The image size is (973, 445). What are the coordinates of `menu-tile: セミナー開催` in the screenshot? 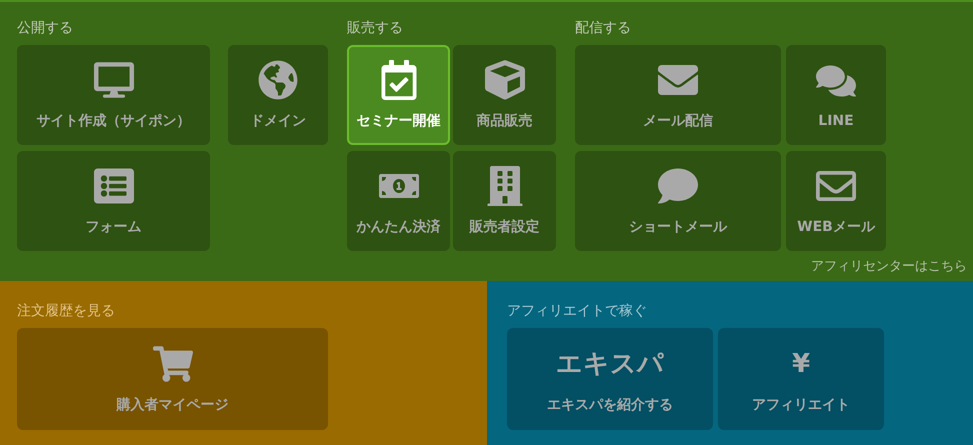 It's located at (398, 95).